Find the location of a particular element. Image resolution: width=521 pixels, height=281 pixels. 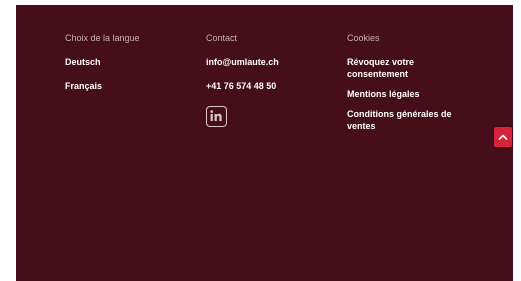

contact-email-link: info@umlaute.ch is located at coordinates (242, 62).